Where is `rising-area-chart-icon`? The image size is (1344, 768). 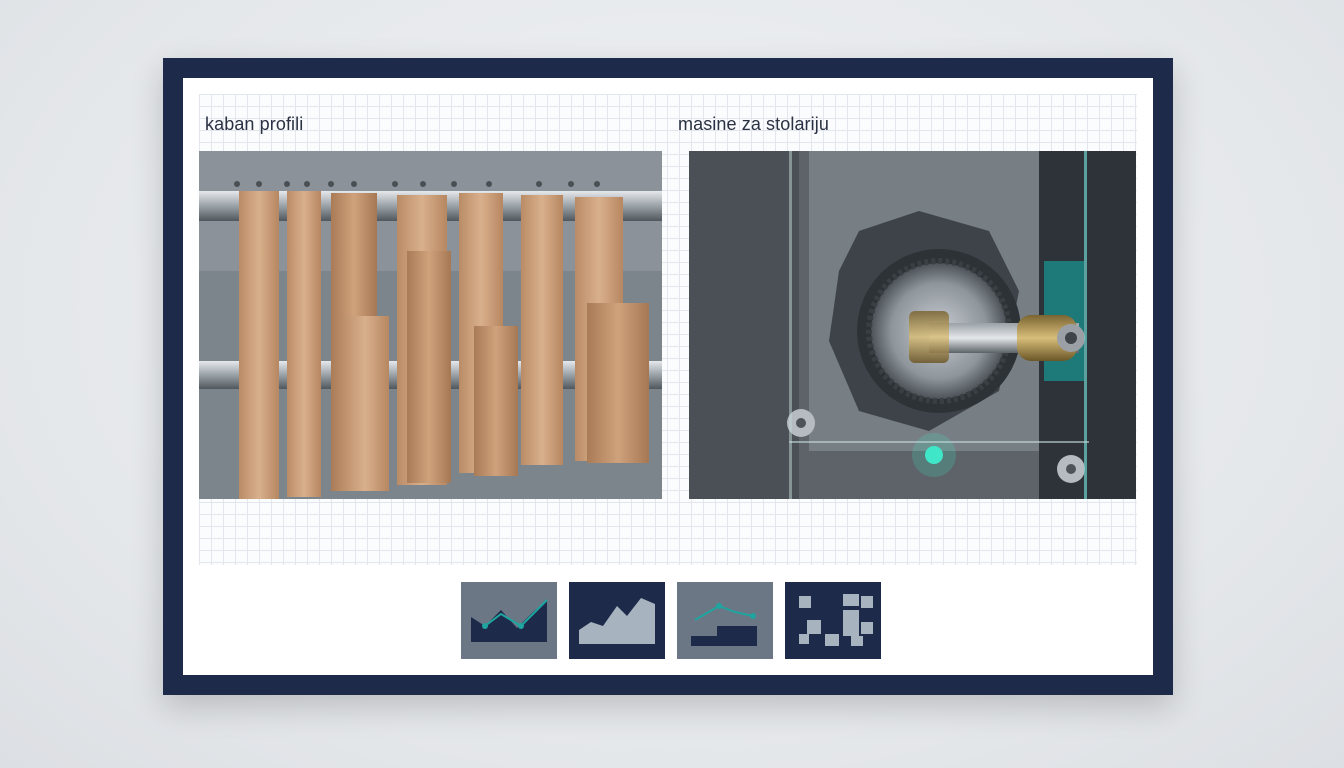
rising-area-chart-icon is located at coordinates (617, 620).